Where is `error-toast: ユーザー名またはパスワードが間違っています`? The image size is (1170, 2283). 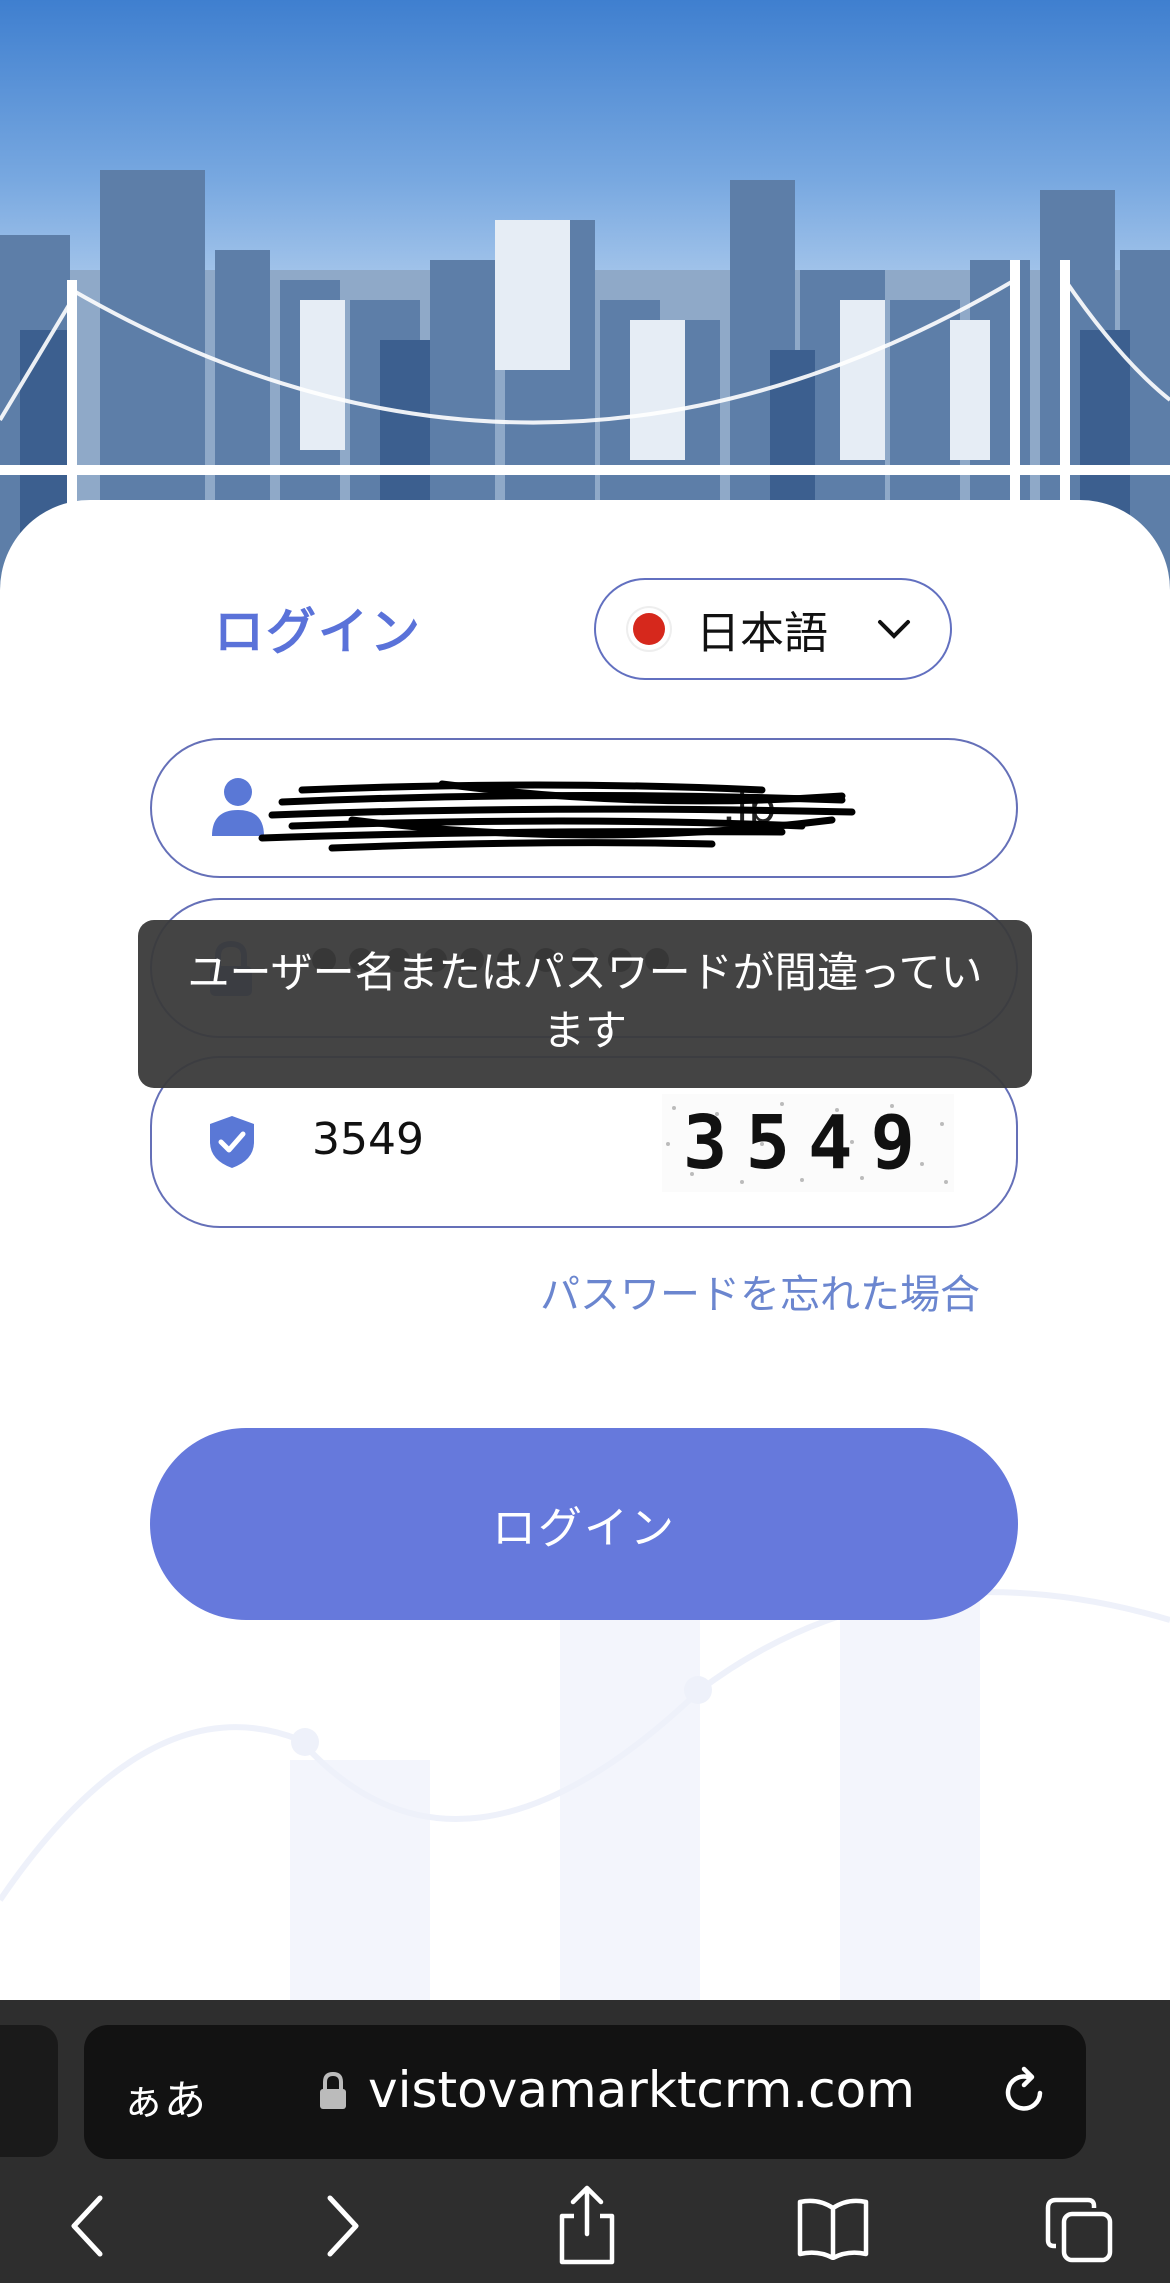
error-toast: ユーザー名またはパスワードが間違っています is located at coordinates (585, 1004).